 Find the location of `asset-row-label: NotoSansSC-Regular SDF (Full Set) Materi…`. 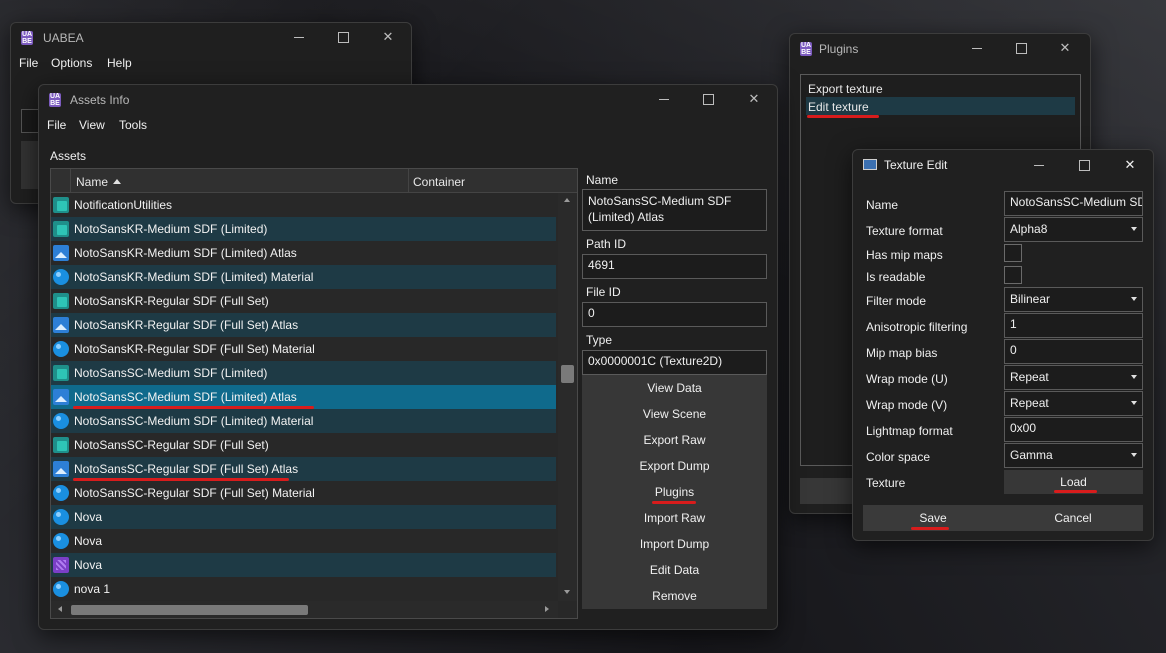

asset-row-label: NotoSansSC-Regular SDF (Full Set) Materi… is located at coordinates (194, 493).